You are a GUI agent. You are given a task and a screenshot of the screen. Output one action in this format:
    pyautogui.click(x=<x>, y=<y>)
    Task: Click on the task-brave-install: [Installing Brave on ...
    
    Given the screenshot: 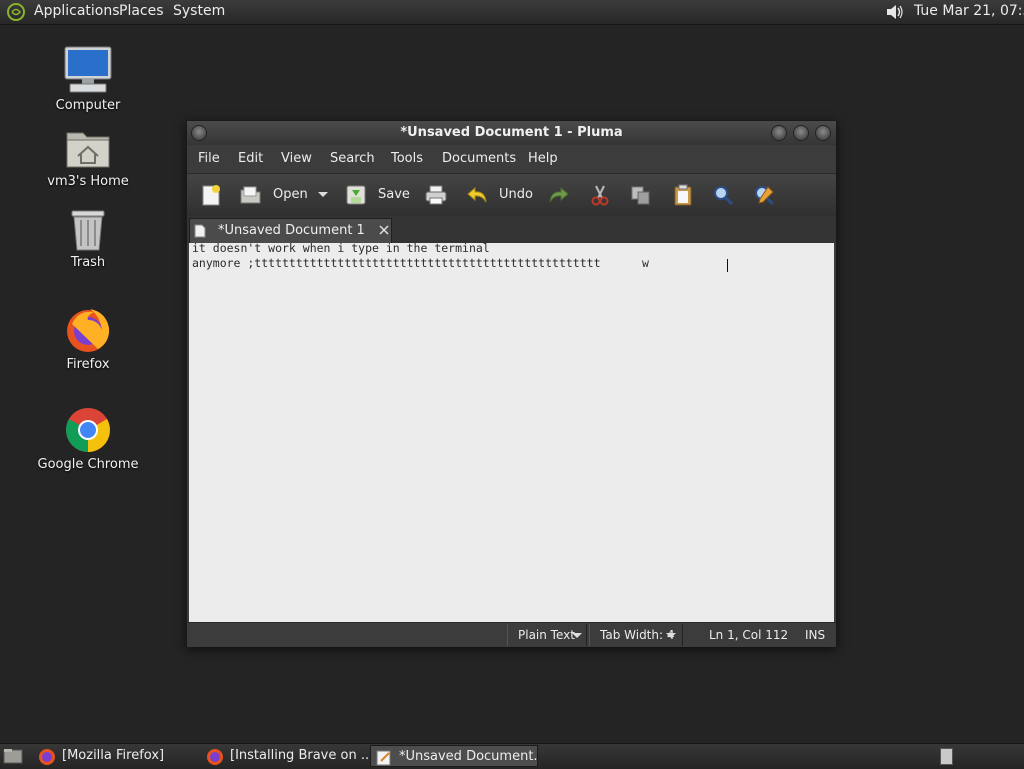 What is the action you would take?
    pyautogui.click(x=285, y=756)
    